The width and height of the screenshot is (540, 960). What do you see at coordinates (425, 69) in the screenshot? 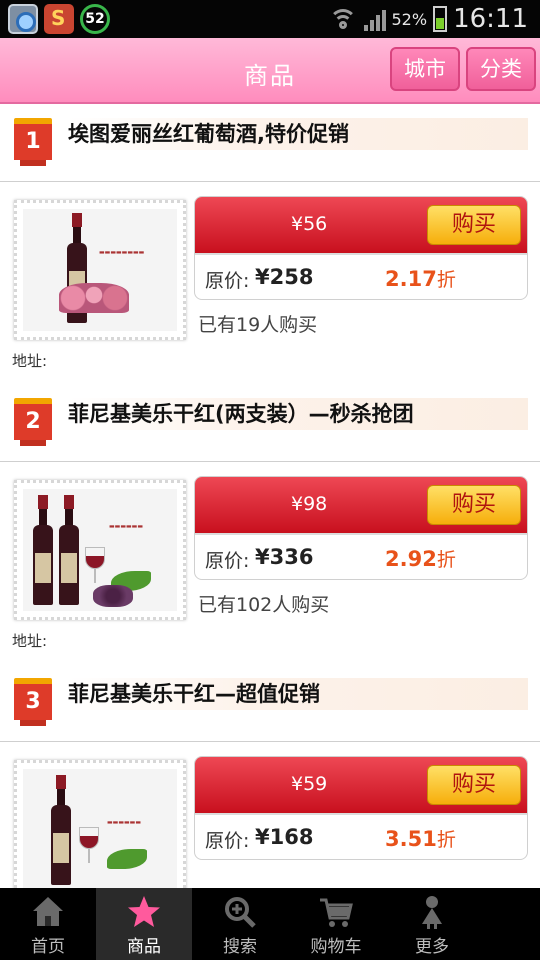
I see `city-button: 城市` at bounding box center [425, 69].